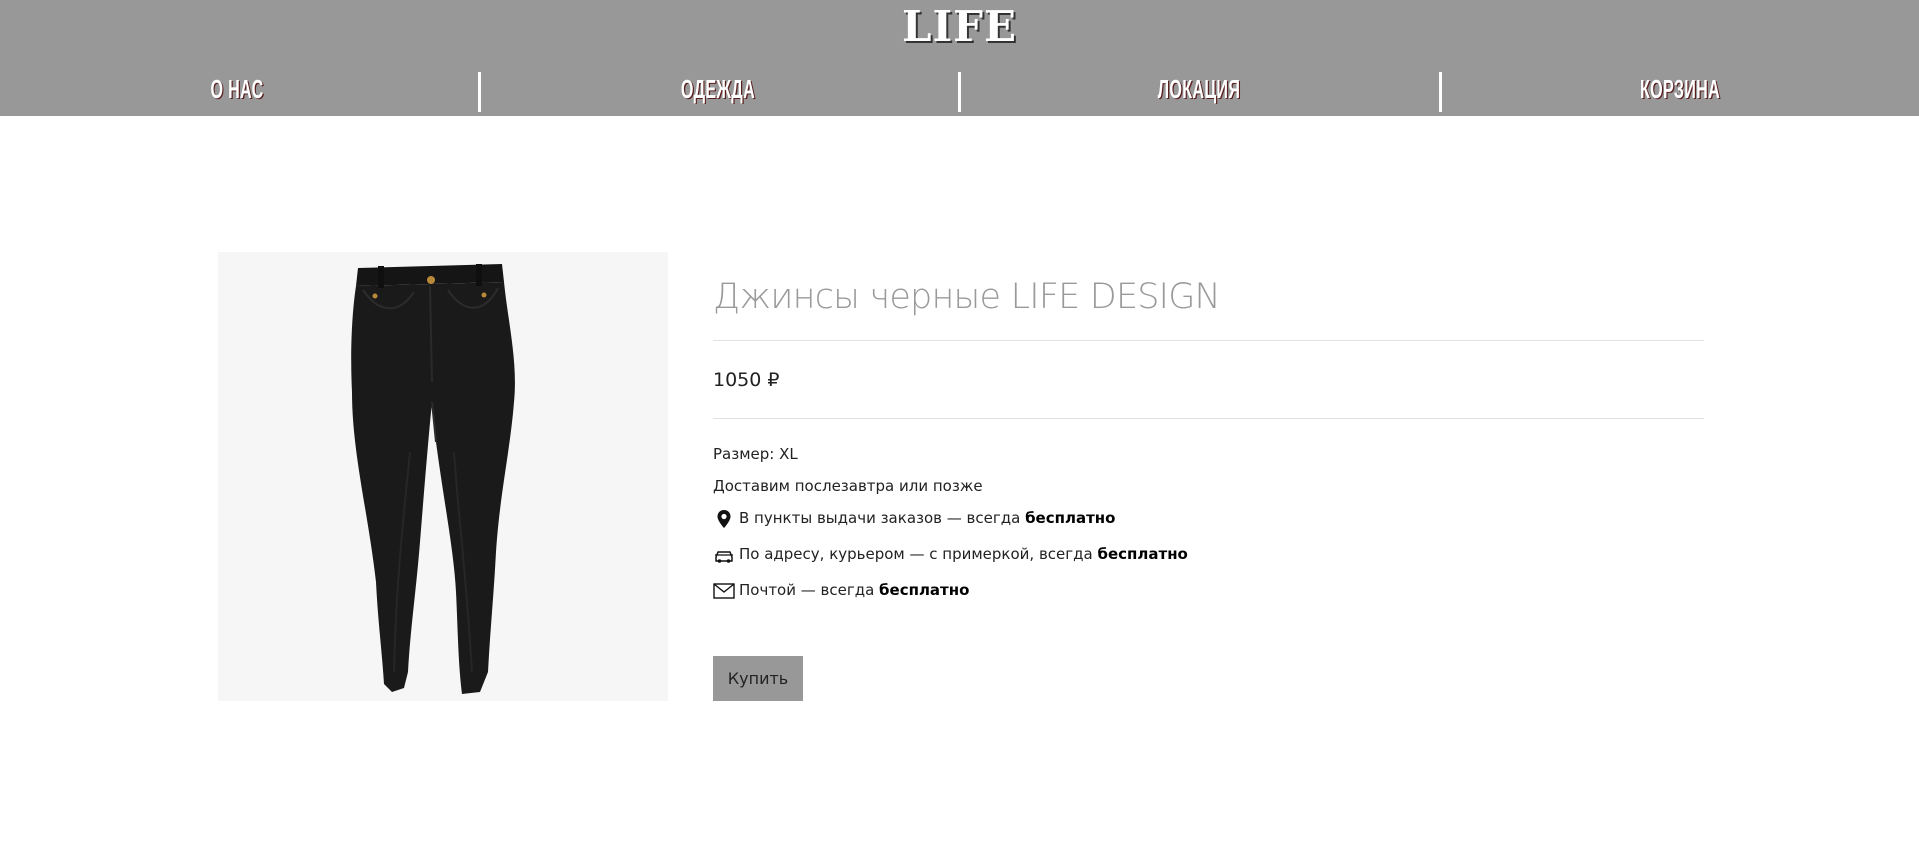 The height and width of the screenshot is (847, 1919). What do you see at coordinates (237, 91) in the screenshot?
I see `nav-item-about: О НАС` at bounding box center [237, 91].